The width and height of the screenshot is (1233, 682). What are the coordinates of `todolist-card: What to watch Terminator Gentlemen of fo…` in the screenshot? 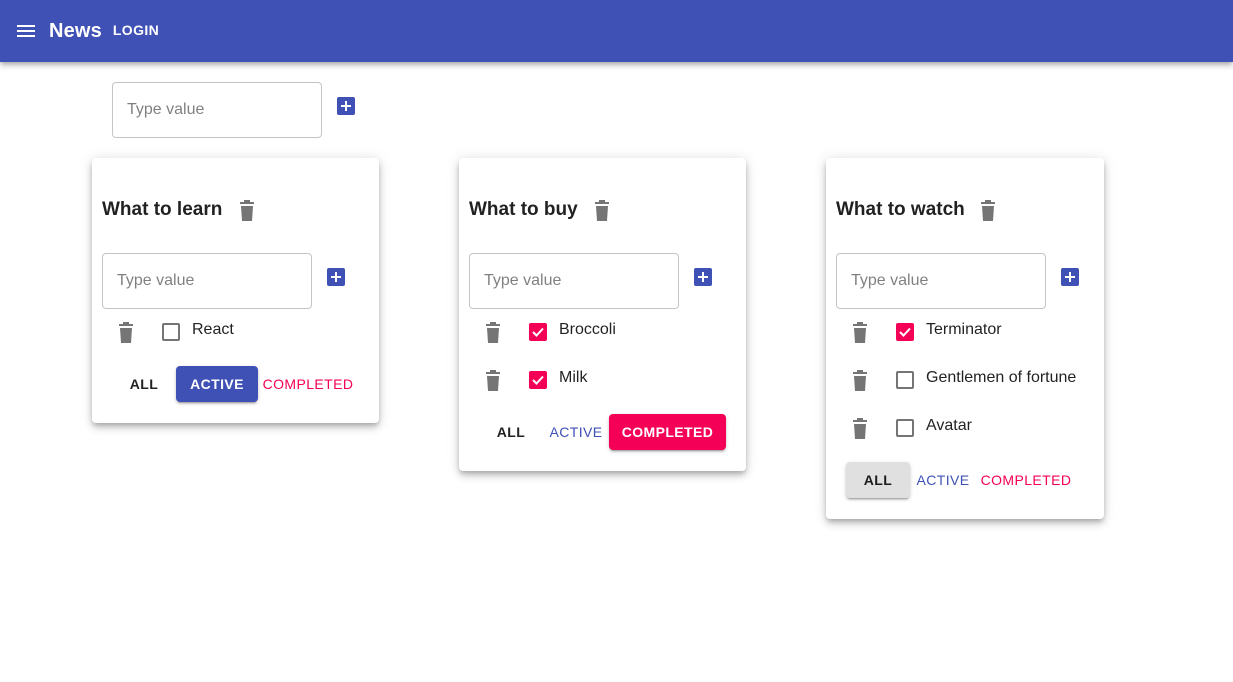 It's located at (965, 338).